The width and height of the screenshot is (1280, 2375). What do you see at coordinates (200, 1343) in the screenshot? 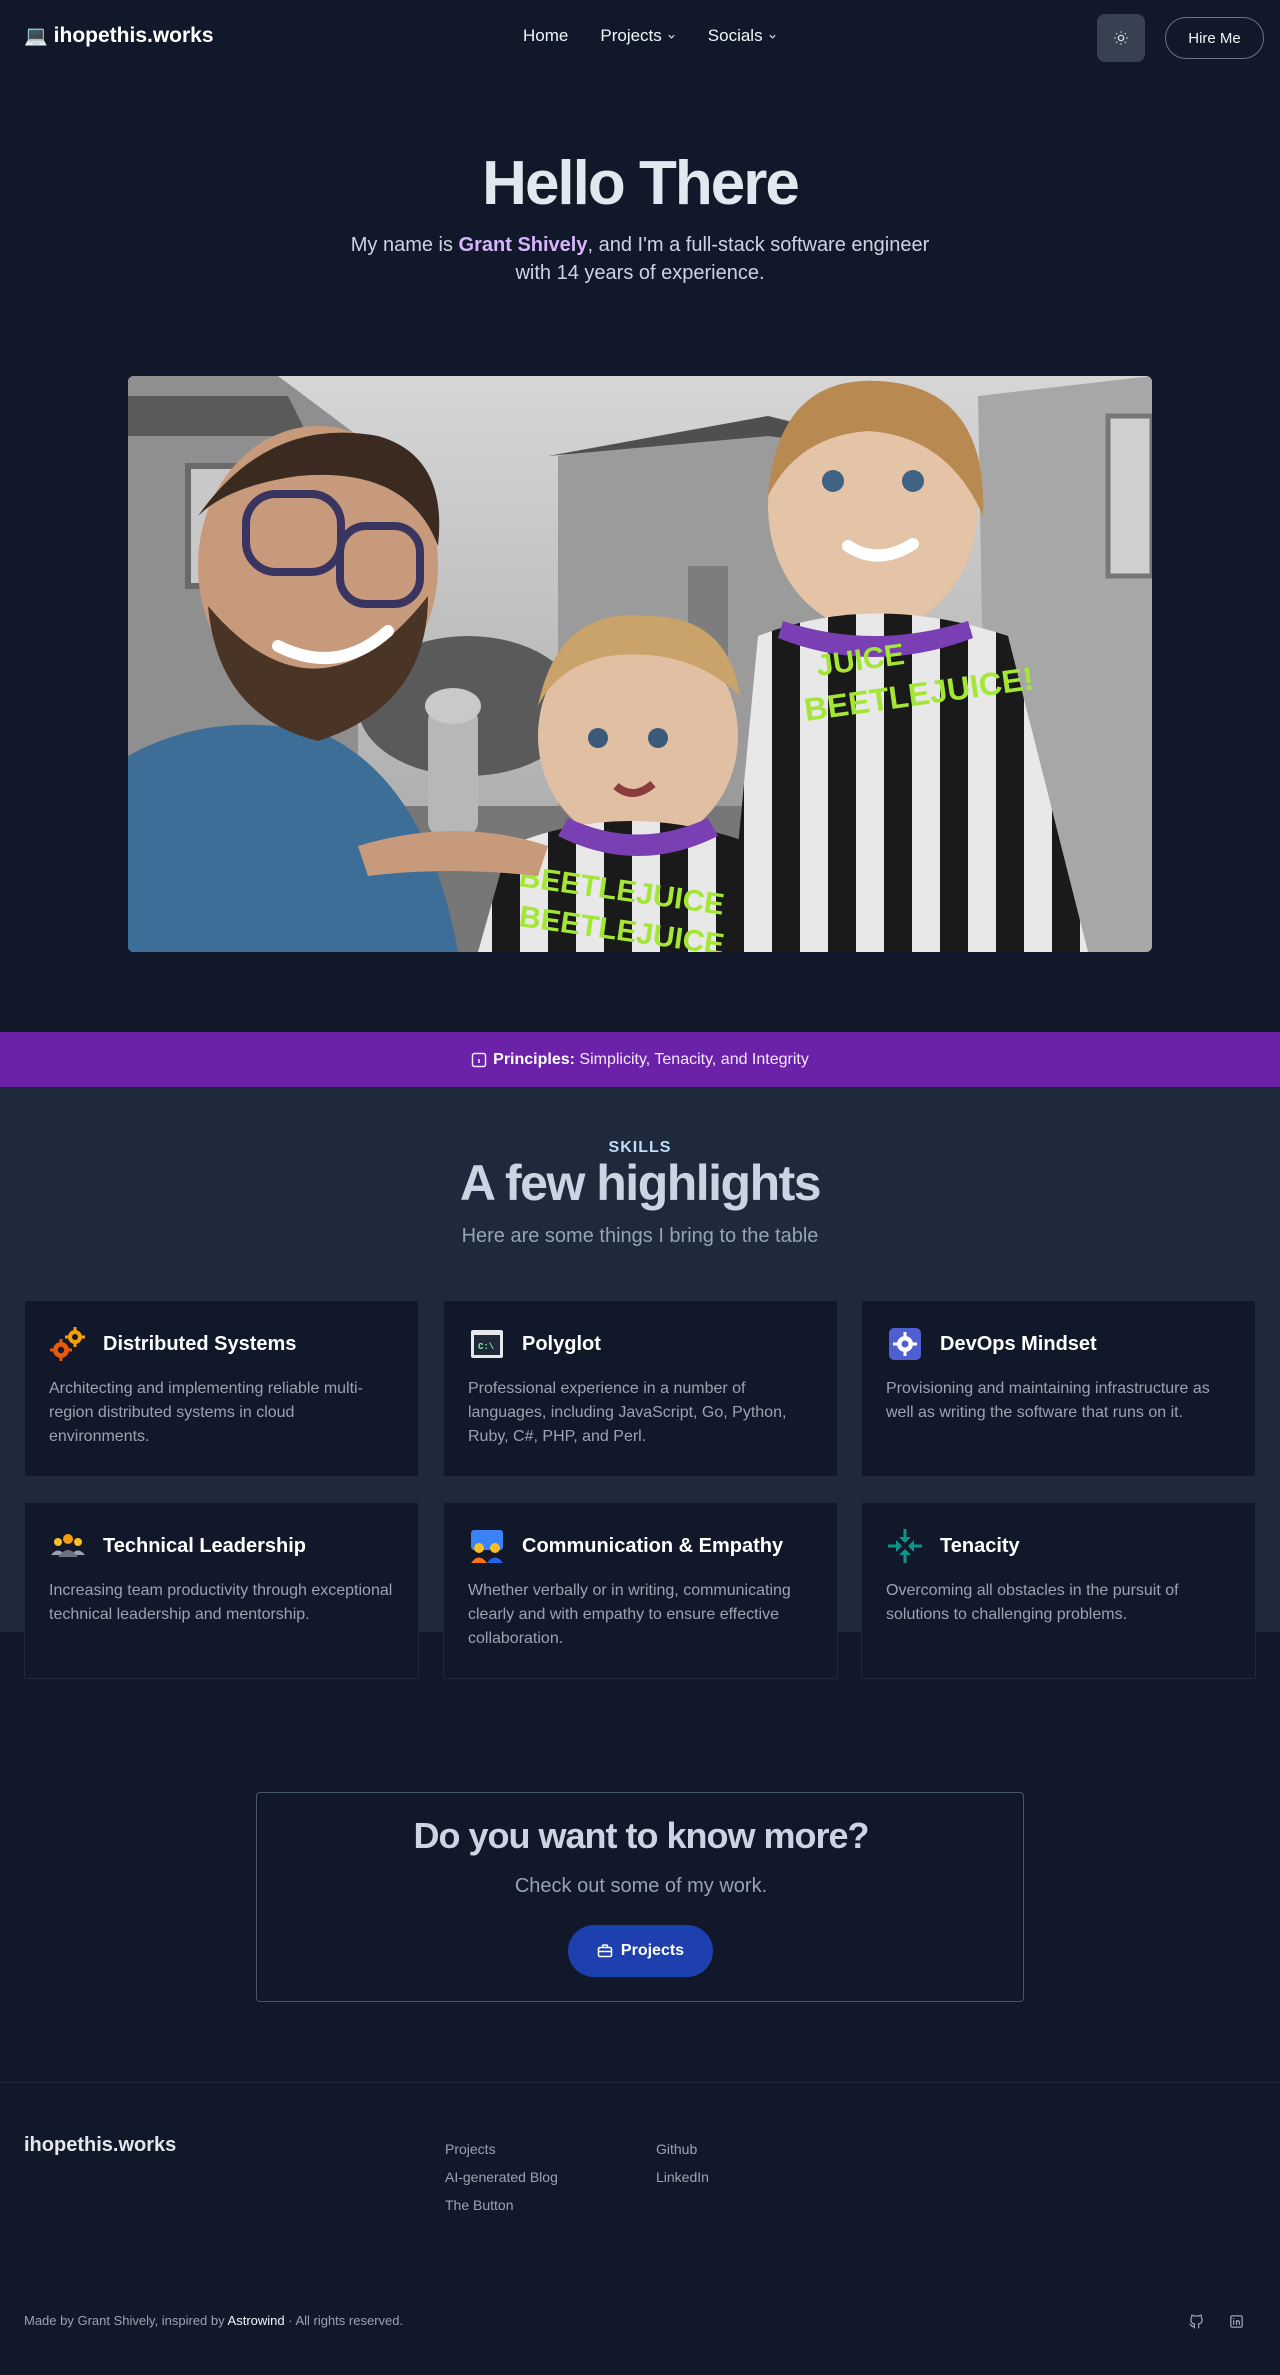
I see `skill-title: Distributed Systems` at bounding box center [200, 1343].